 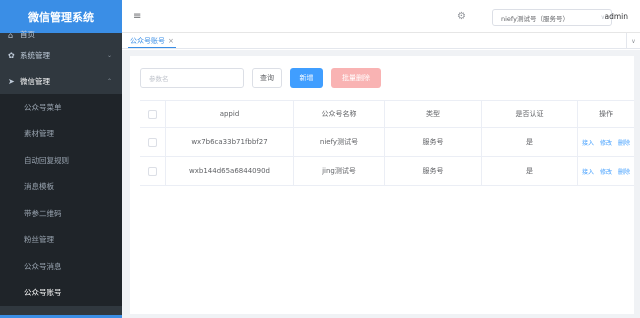 What do you see at coordinates (61, 16) in the screenshot?
I see `app-title: 微信管理系统` at bounding box center [61, 16].